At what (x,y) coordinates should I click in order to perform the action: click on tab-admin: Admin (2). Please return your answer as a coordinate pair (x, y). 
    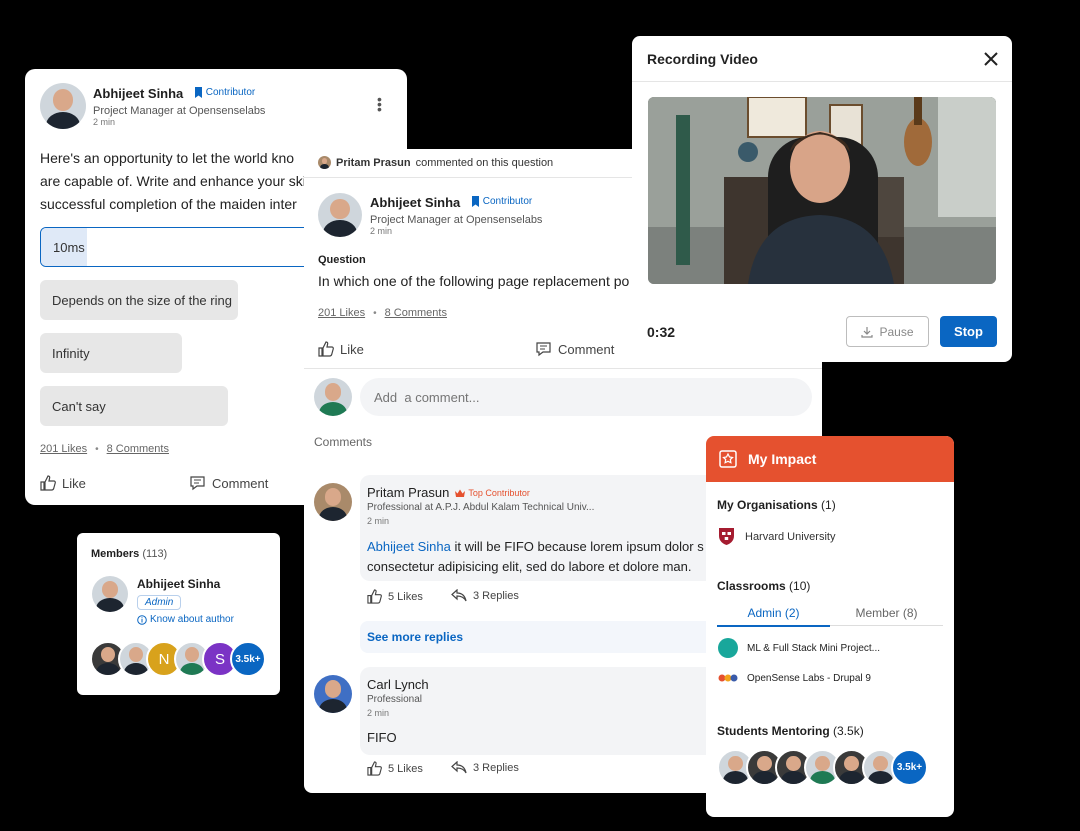
    Looking at the image, I should click on (773, 616).